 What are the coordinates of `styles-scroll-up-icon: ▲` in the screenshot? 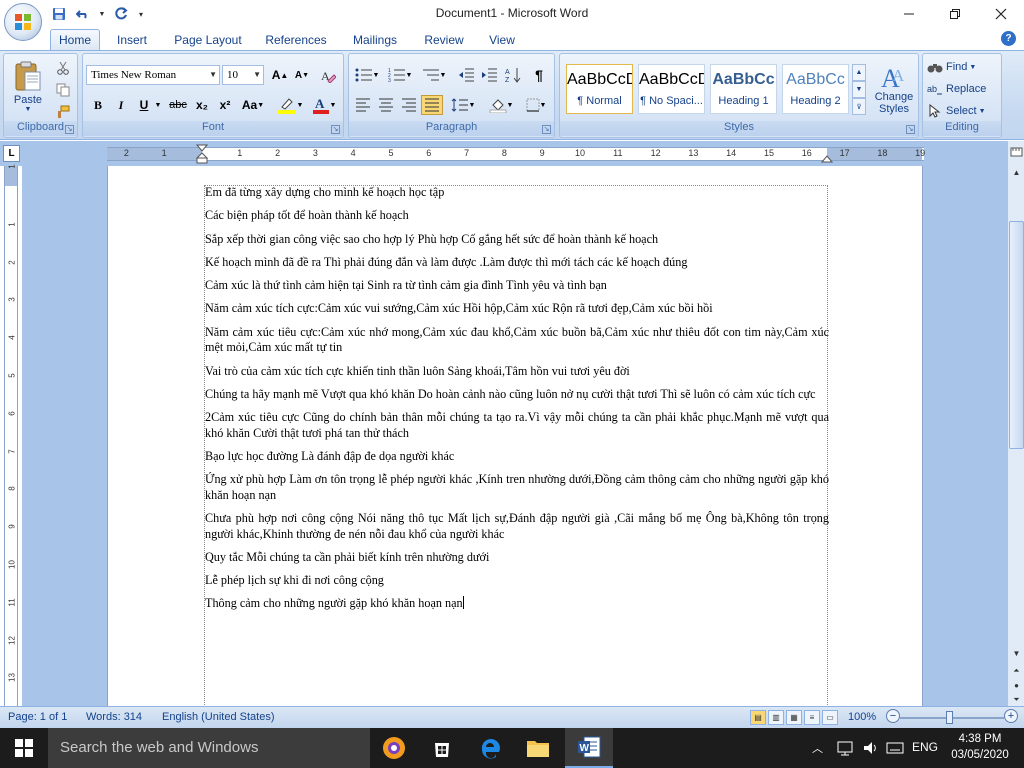 It's located at (859, 72).